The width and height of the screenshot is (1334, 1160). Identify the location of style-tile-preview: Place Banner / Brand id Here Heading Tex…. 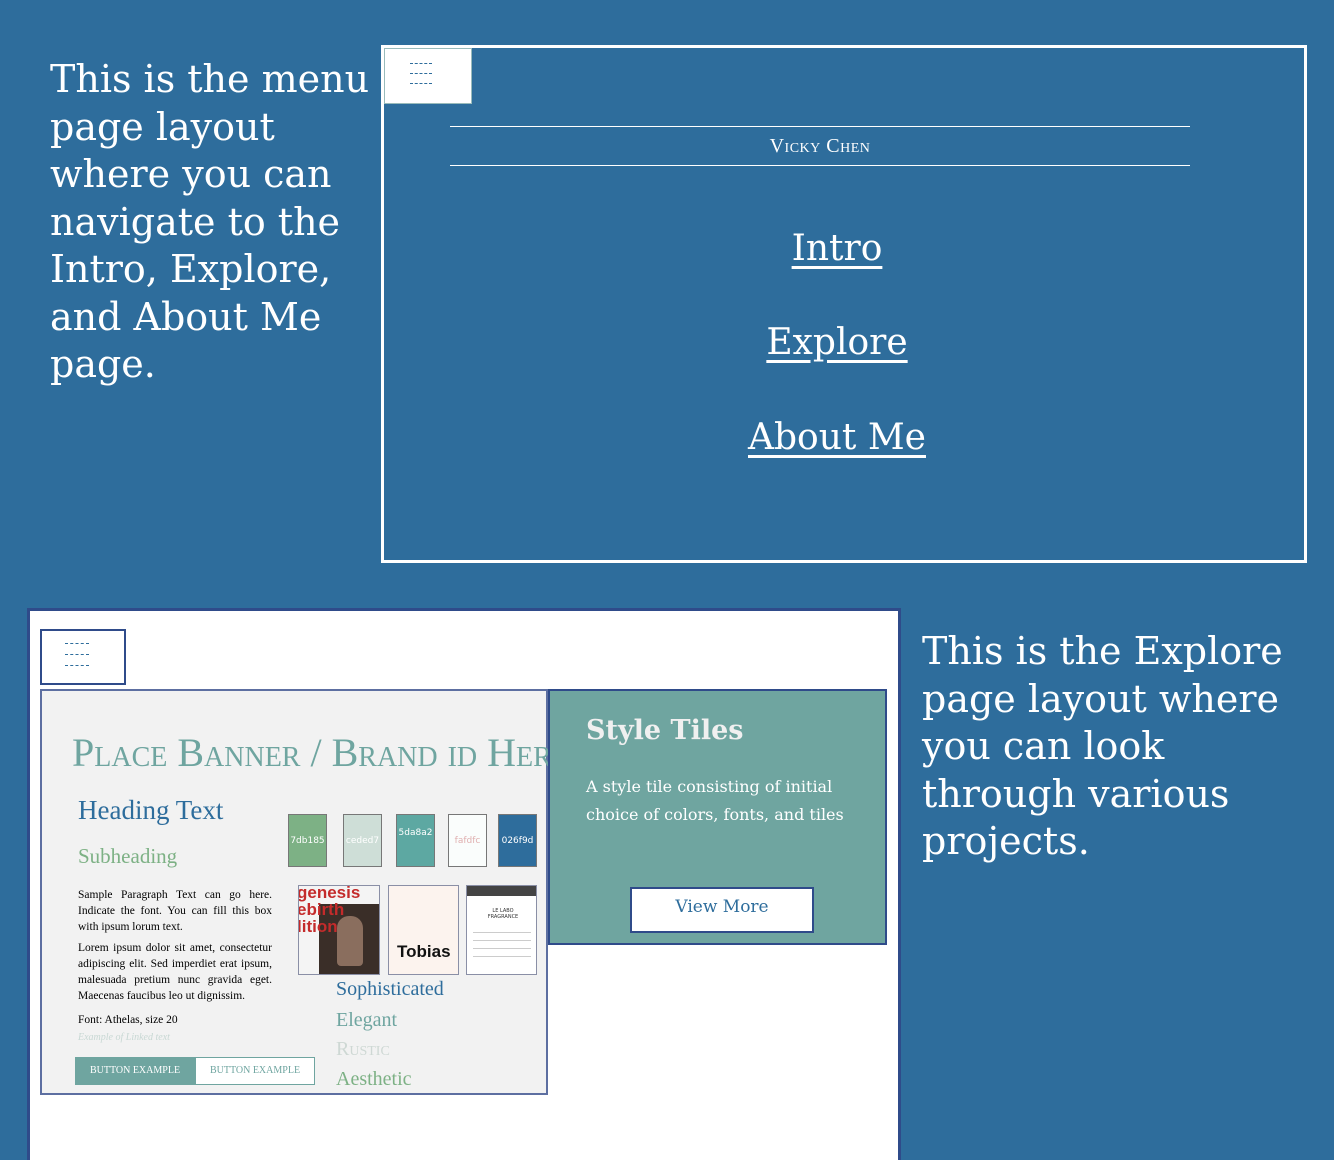
(304, 892).